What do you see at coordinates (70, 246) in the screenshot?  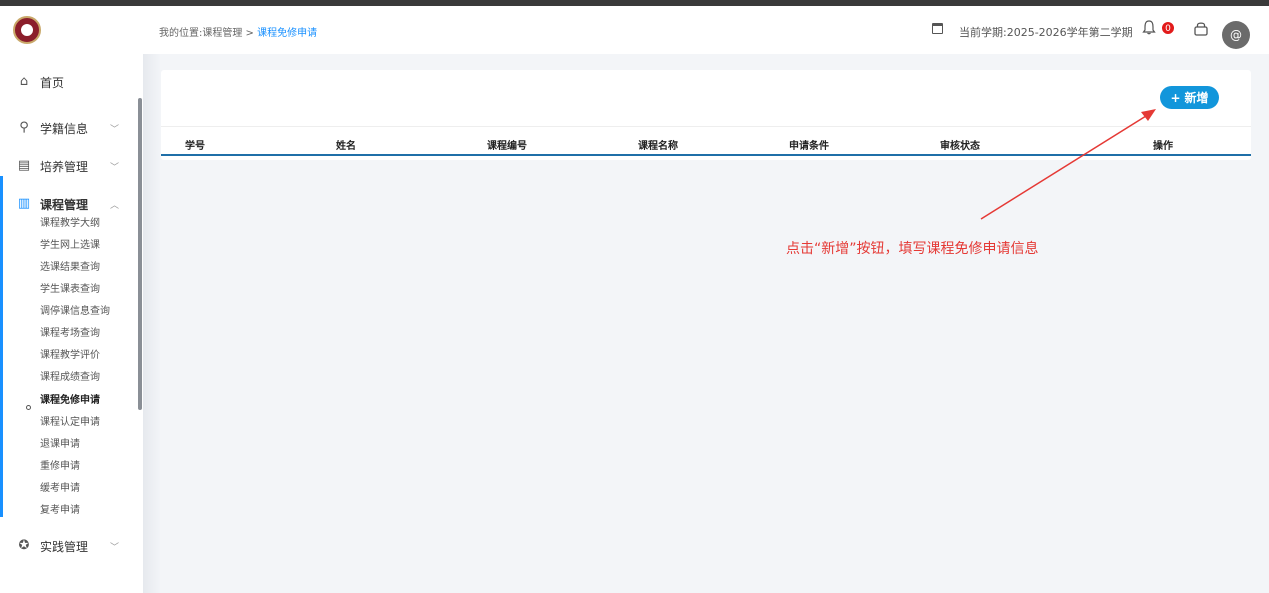 I see `submenu-item: 学生网上选课` at bounding box center [70, 246].